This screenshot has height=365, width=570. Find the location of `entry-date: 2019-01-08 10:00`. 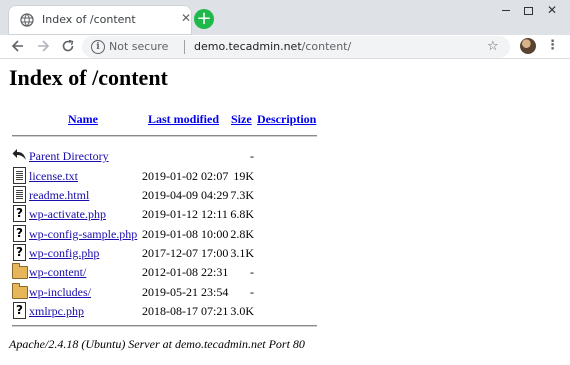

entry-date: 2019-01-08 10:00 is located at coordinates (185, 234).